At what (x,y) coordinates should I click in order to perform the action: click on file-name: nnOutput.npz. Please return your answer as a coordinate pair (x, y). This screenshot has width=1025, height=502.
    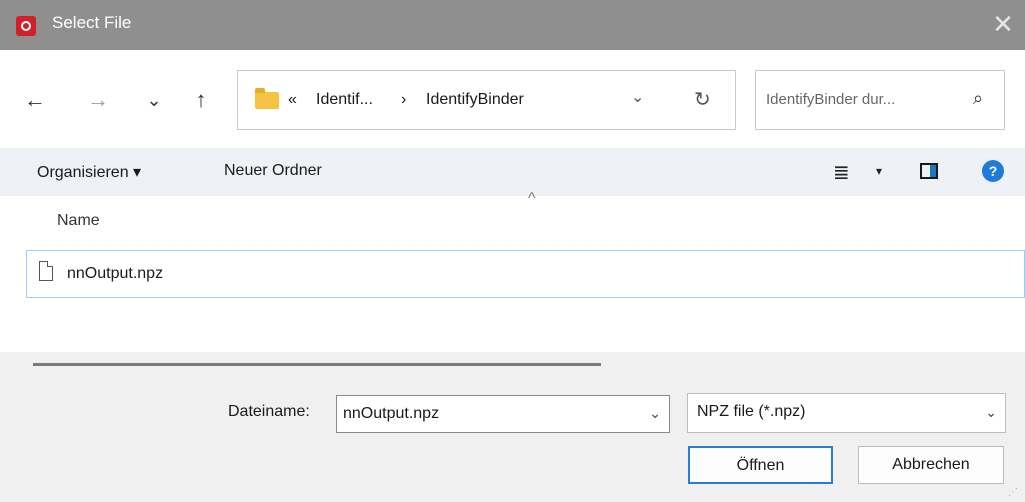
    Looking at the image, I should click on (115, 273).